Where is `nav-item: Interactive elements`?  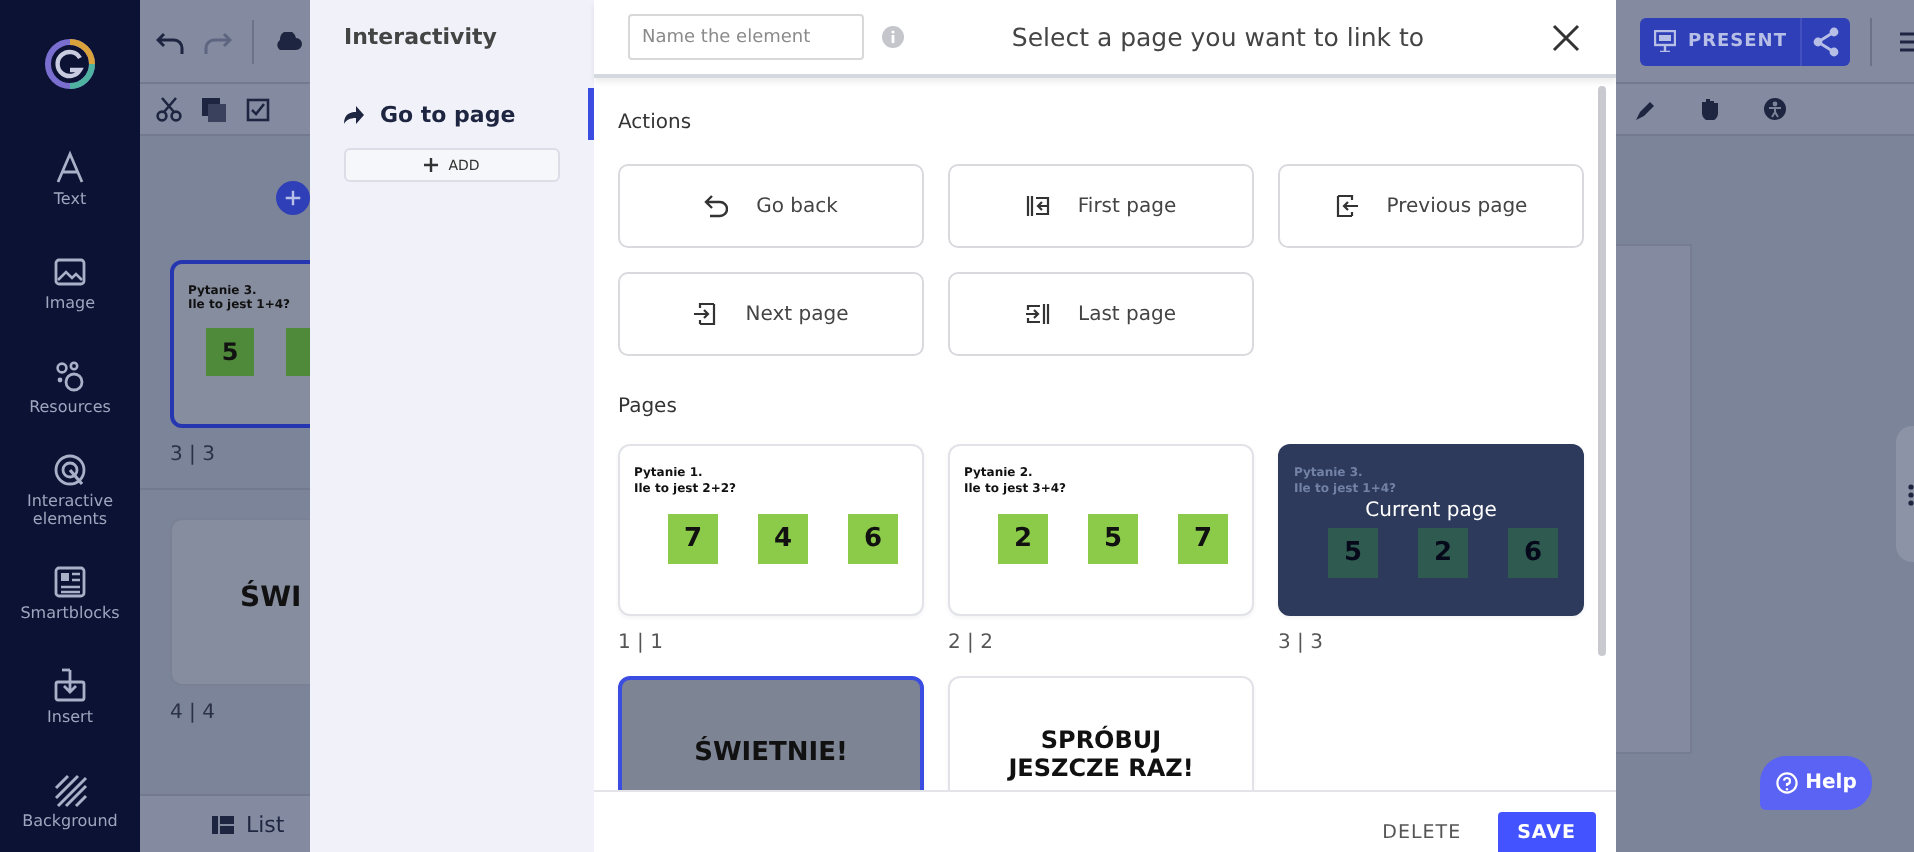 nav-item: Interactive elements is located at coordinates (70, 489).